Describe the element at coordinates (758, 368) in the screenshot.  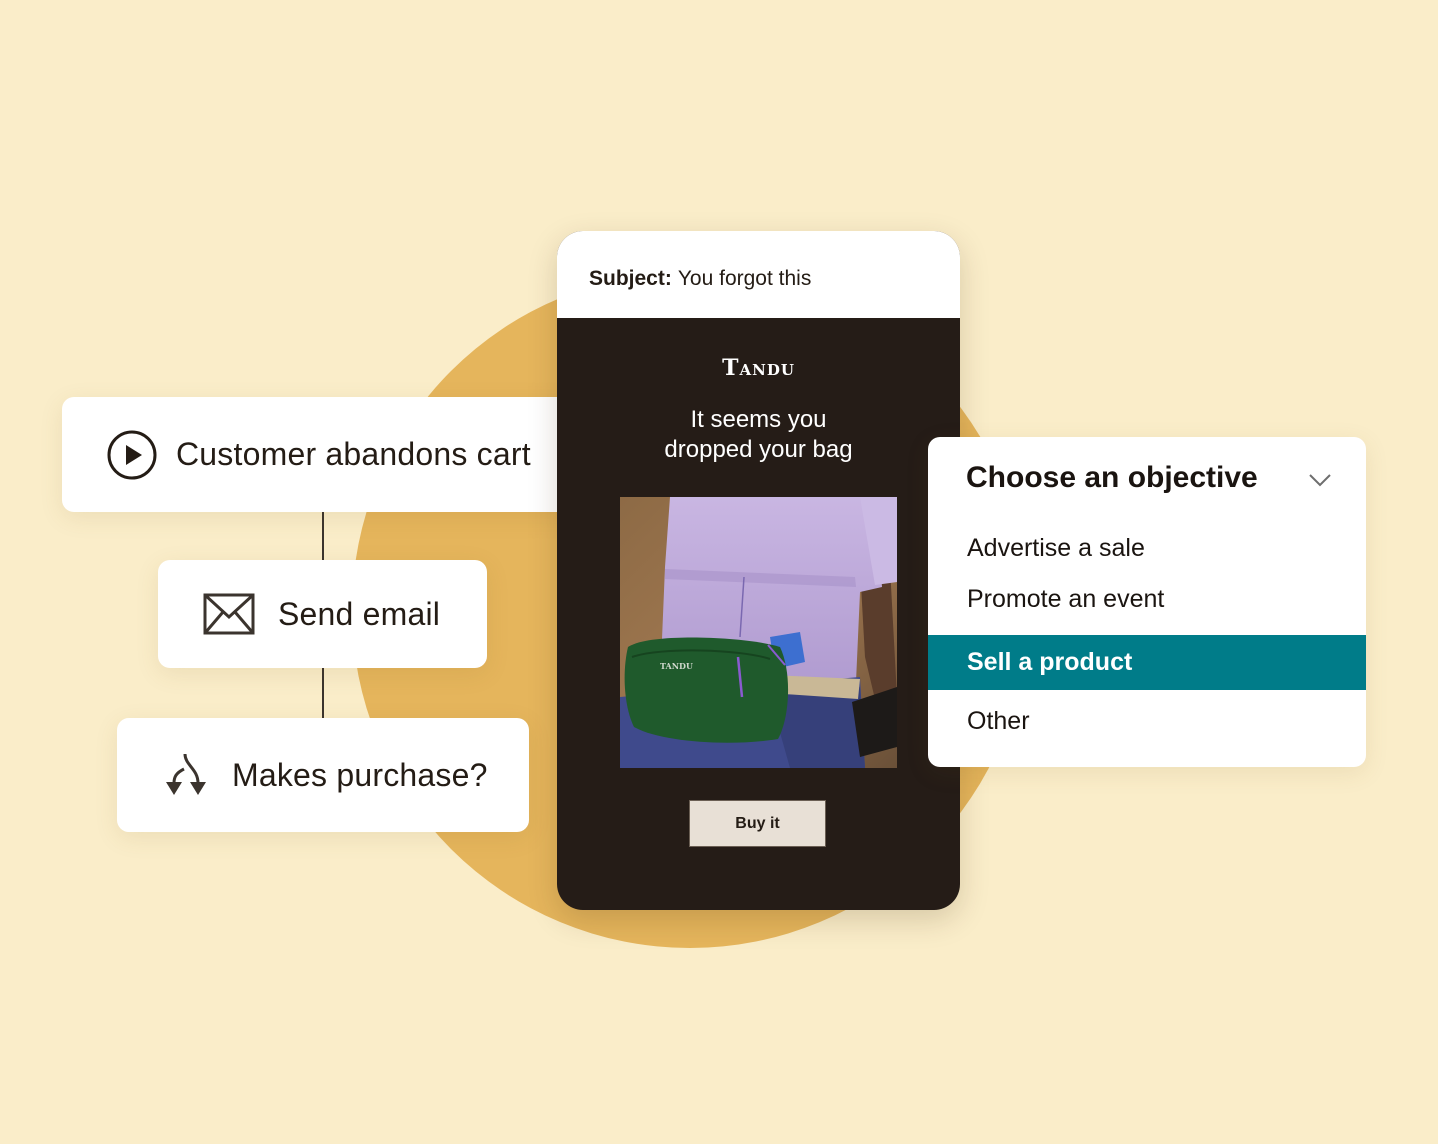
I see `brand-logo: Tandu` at that location.